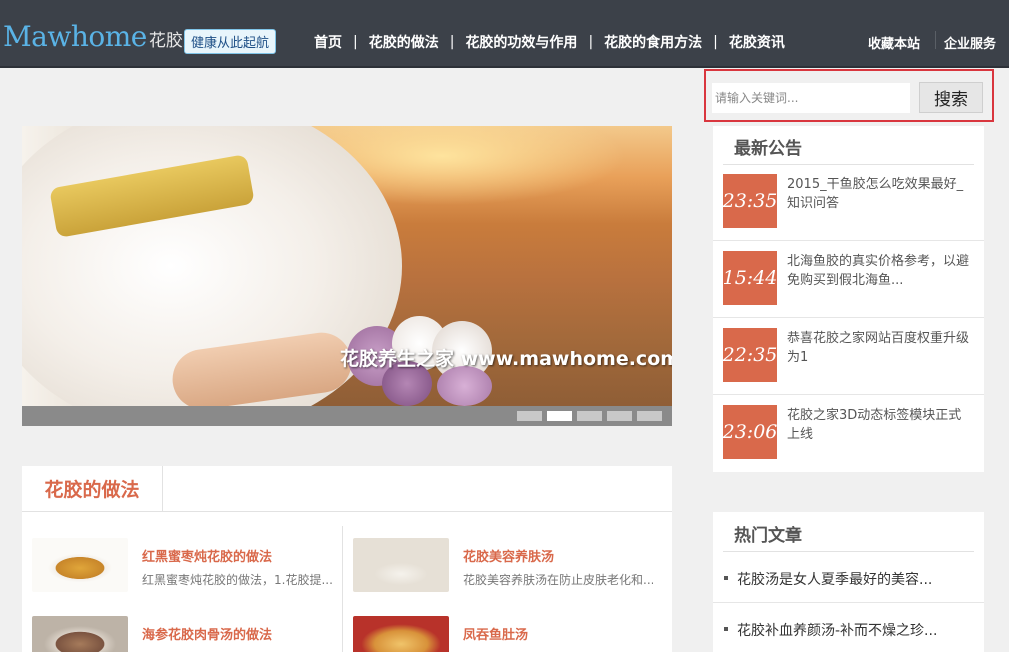  Describe the element at coordinates (347, 511) in the screenshot. I see `section-divider` at that location.